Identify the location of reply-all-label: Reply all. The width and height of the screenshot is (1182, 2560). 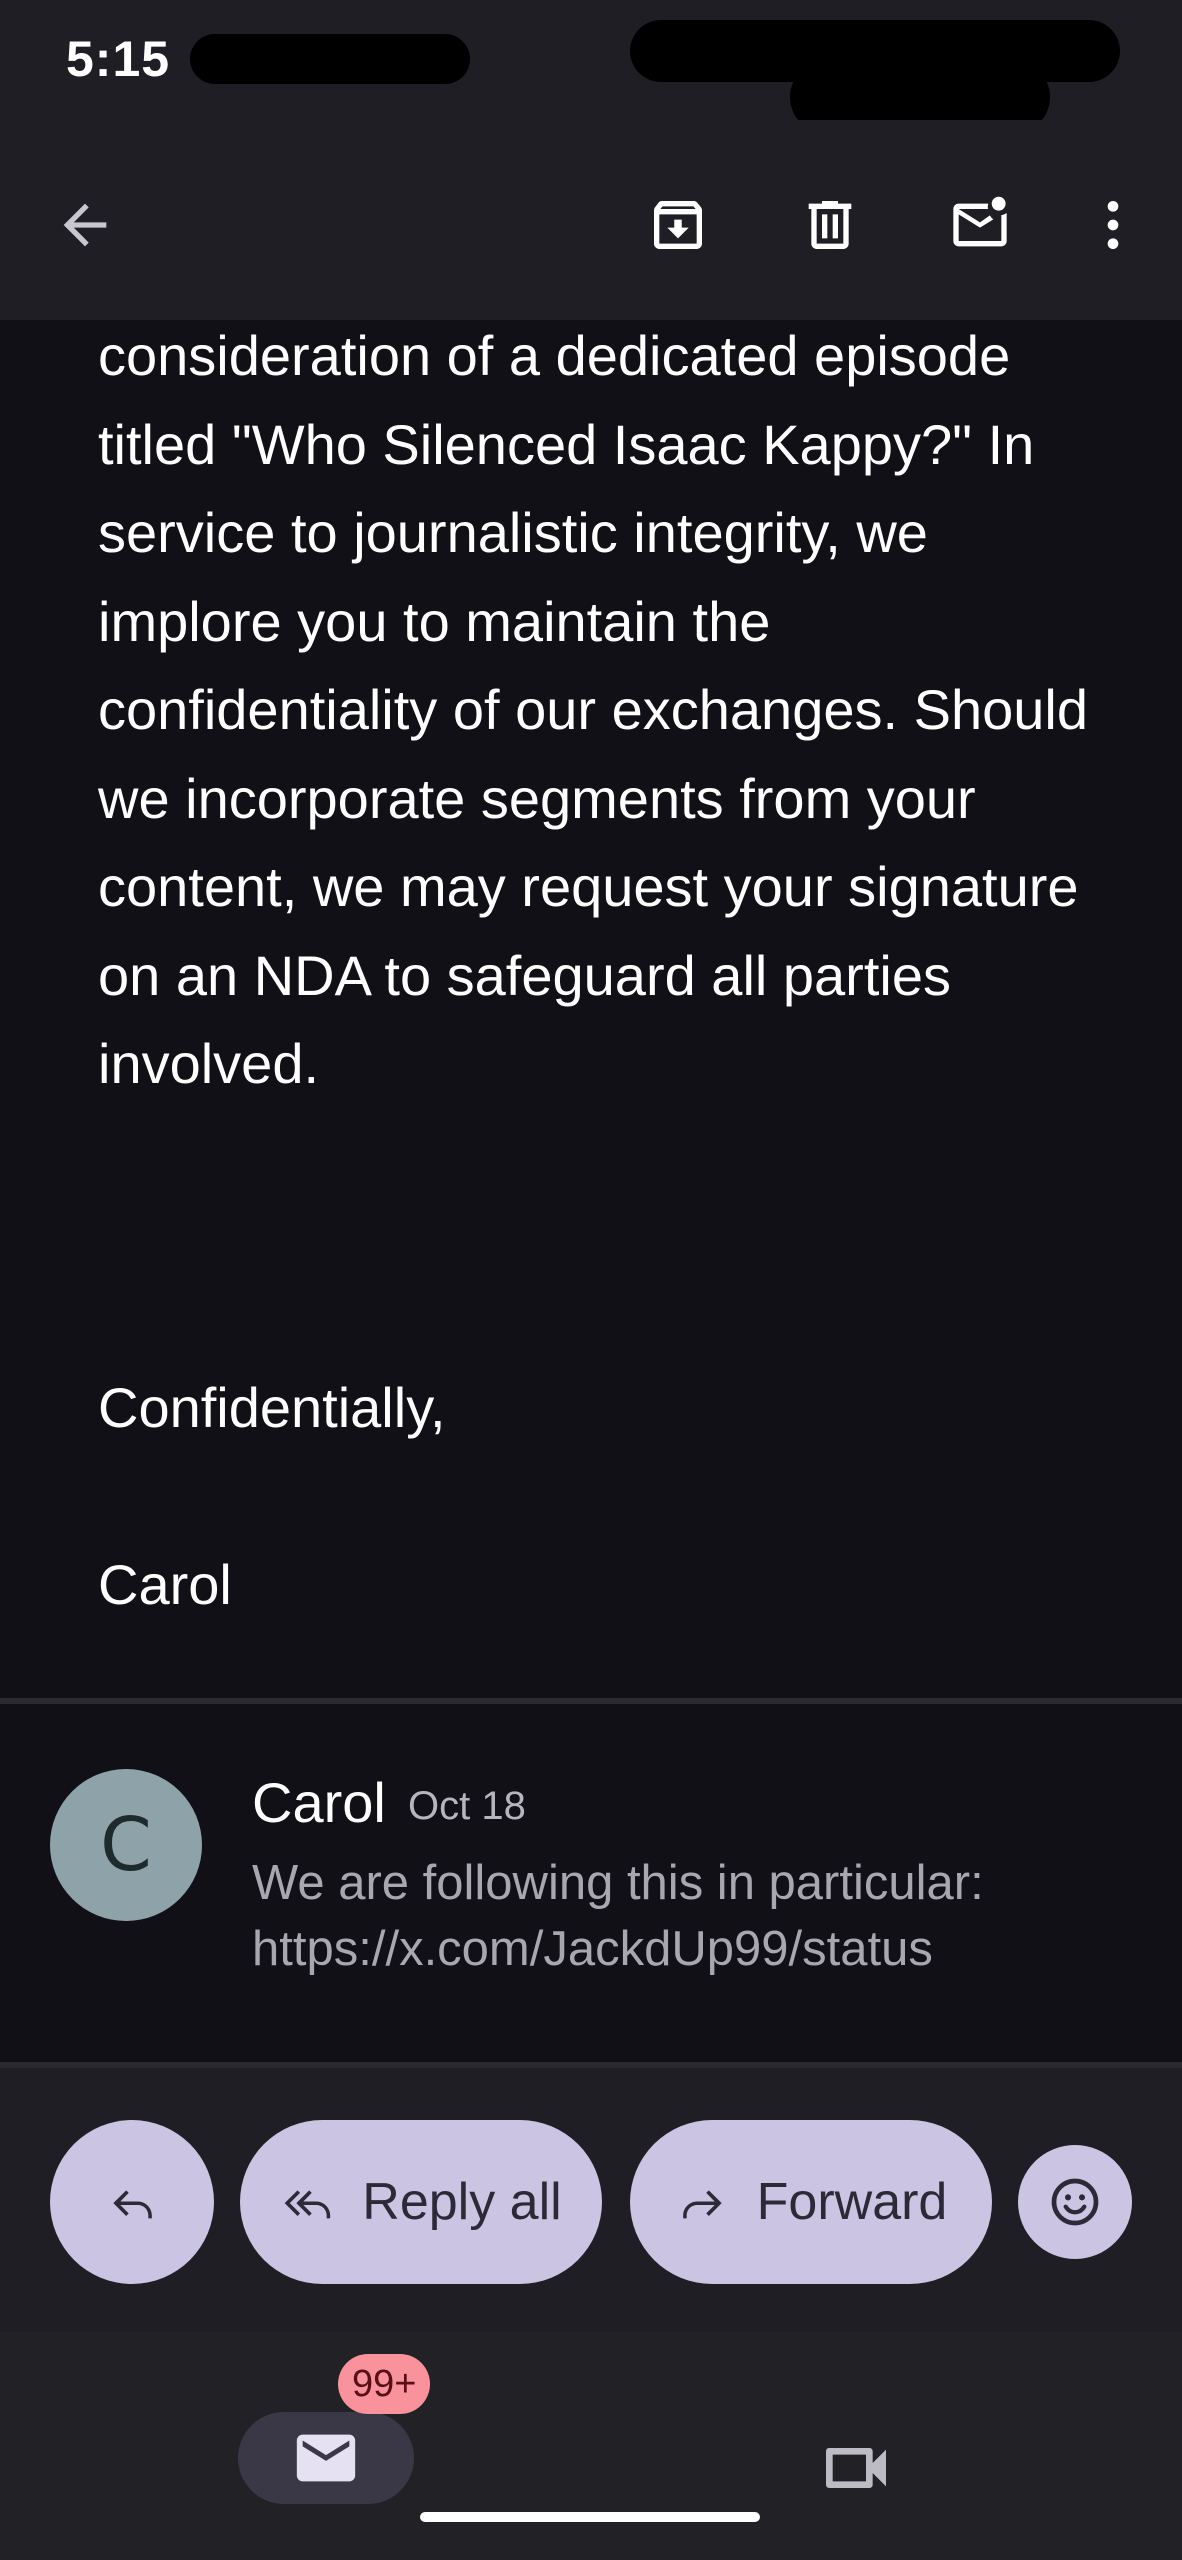
(462, 2202).